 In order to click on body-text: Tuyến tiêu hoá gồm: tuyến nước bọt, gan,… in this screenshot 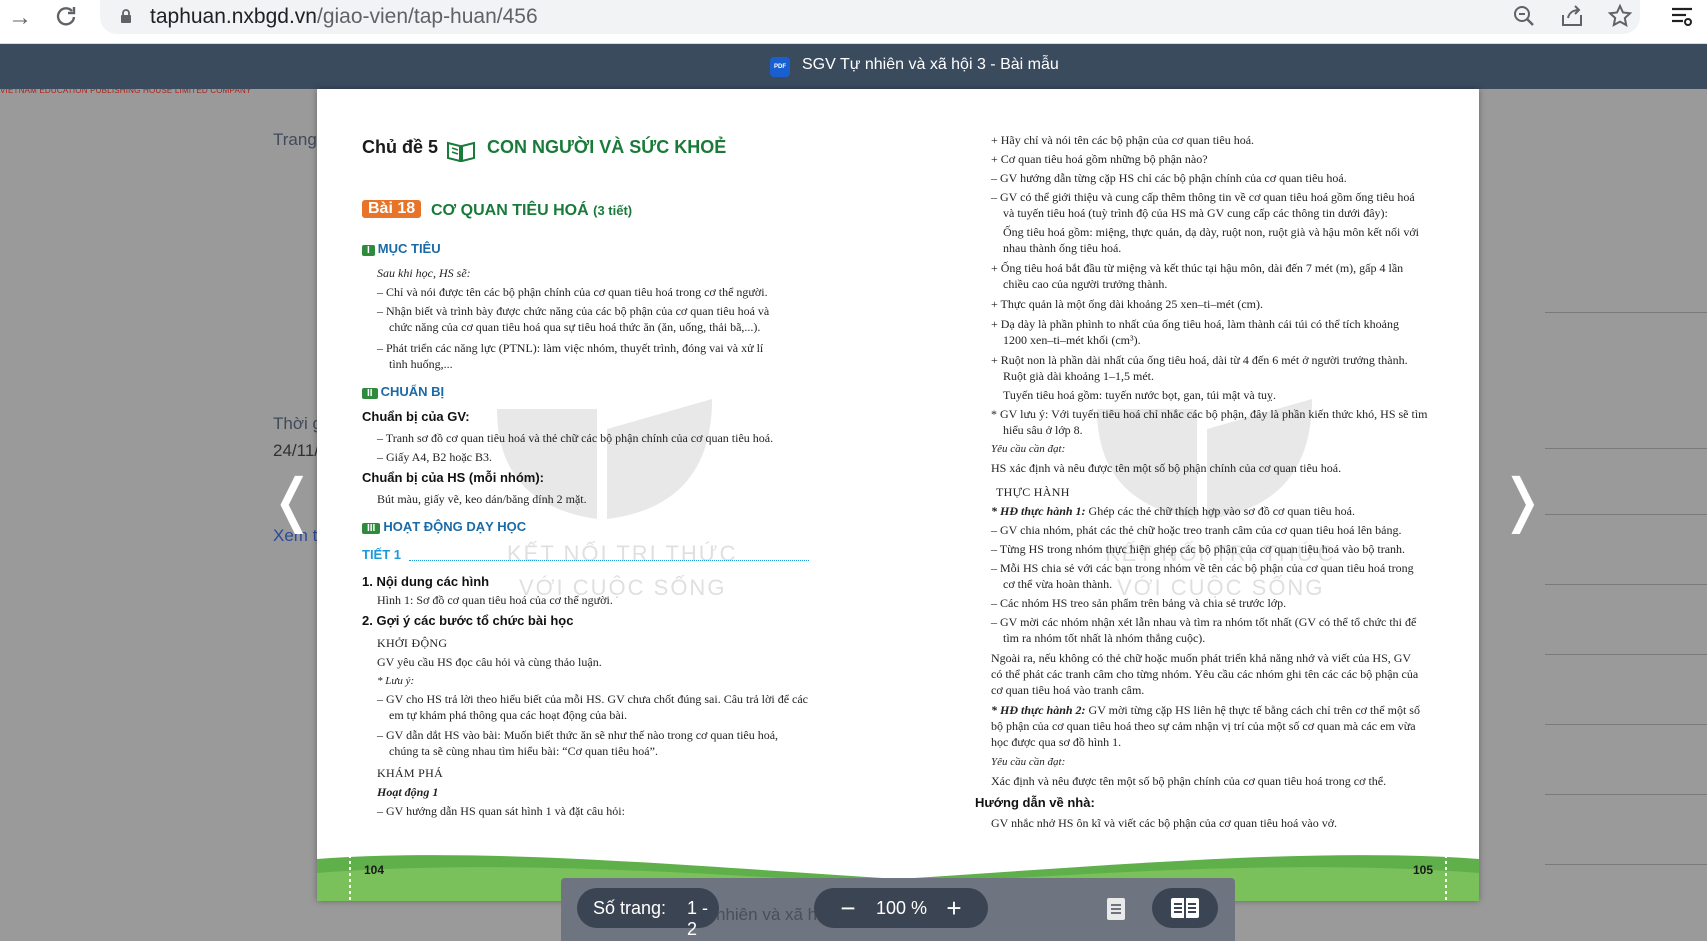, I will do `click(1140, 395)`.